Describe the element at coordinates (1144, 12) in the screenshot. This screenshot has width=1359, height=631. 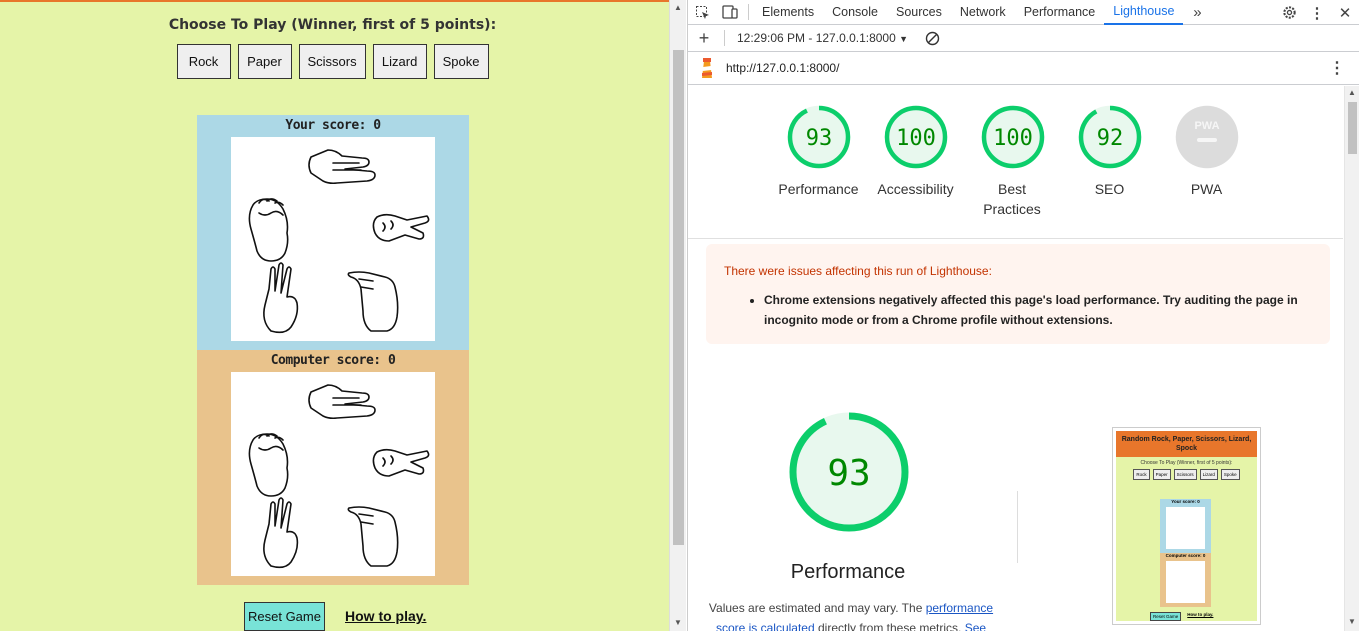
I see `tab-lighthouse: Lighthouse` at that location.